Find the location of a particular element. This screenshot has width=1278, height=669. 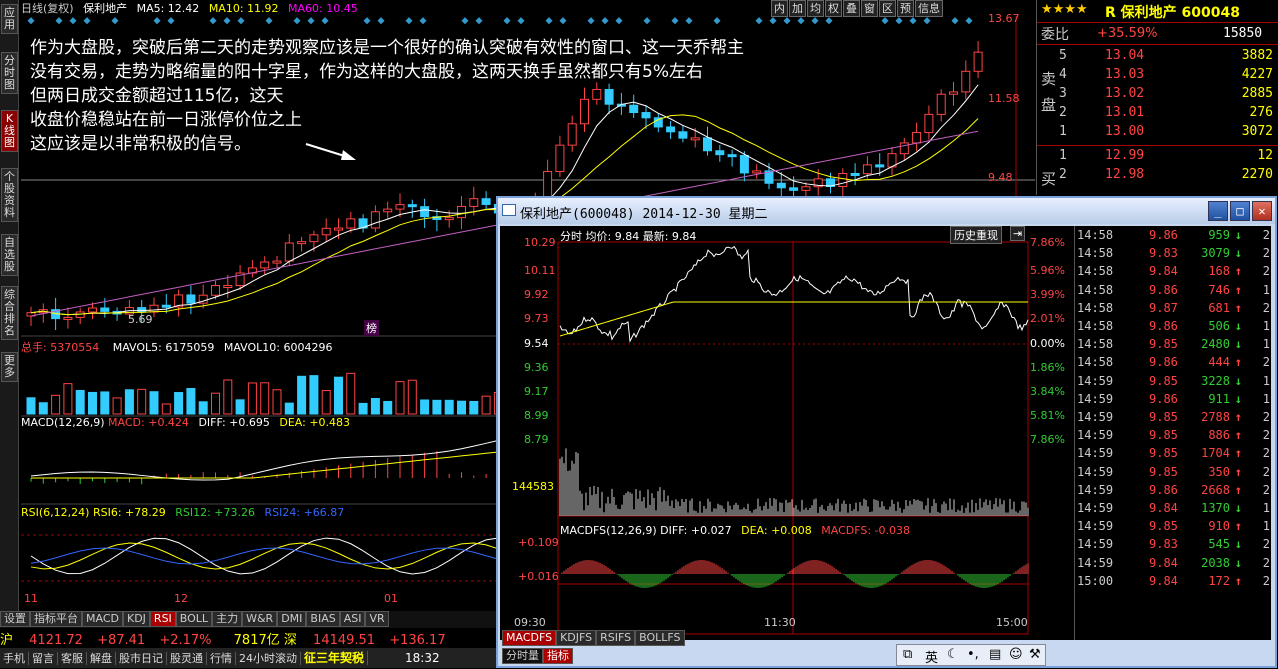

ime-toolbar: ⧉ 英 ☾ •, ▤ ☺ ⚒ is located at coordinates (971, 655).